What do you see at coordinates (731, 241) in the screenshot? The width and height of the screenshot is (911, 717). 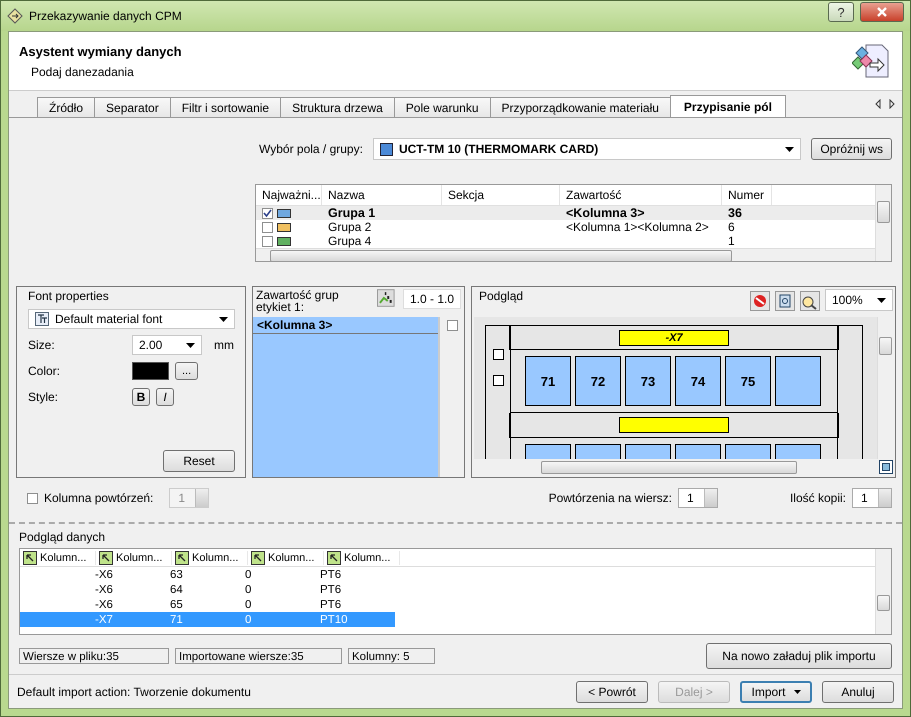 I see `table-cell-text: 1` at bounding box center [731, 241].